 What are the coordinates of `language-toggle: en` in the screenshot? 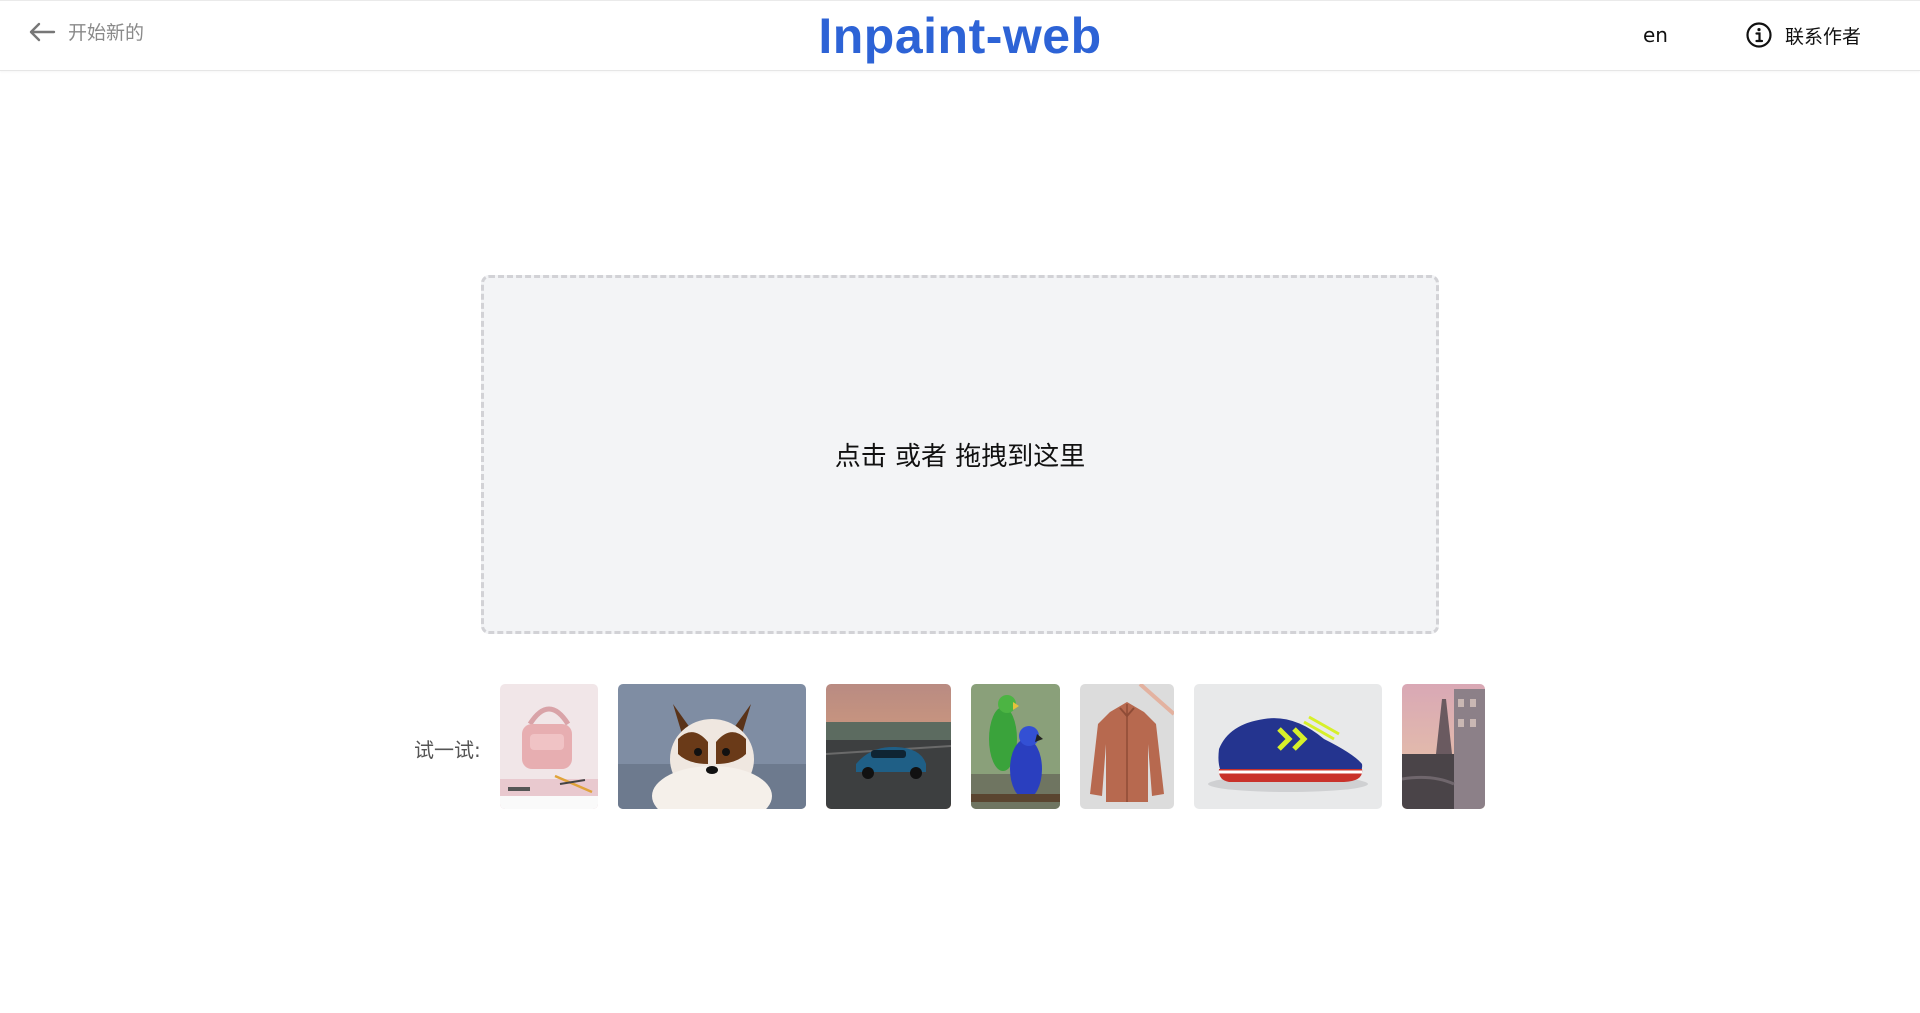 It's located at (1655, 35).